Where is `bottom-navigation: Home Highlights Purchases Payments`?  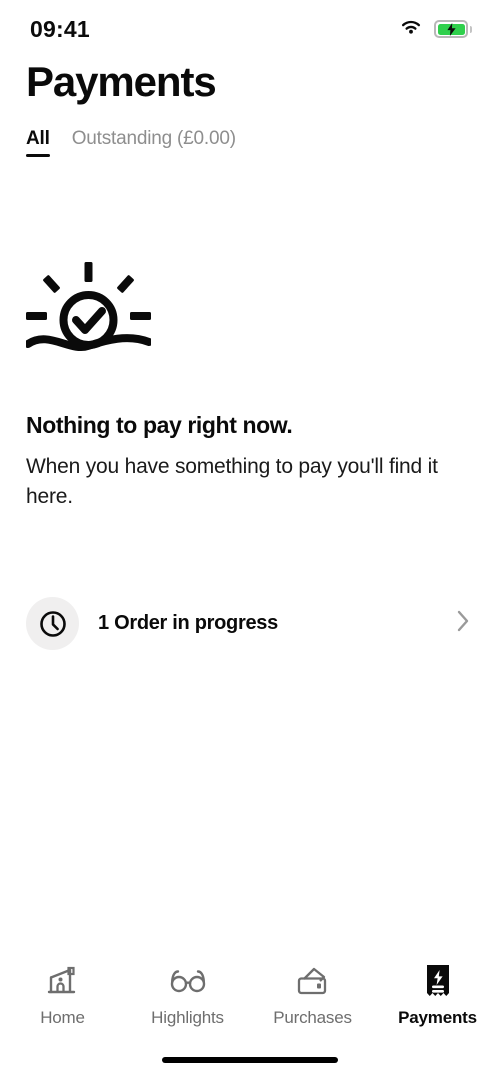
bottom-navigation: Home Highlights Purchases Payments is located at coordinates (250, 995).